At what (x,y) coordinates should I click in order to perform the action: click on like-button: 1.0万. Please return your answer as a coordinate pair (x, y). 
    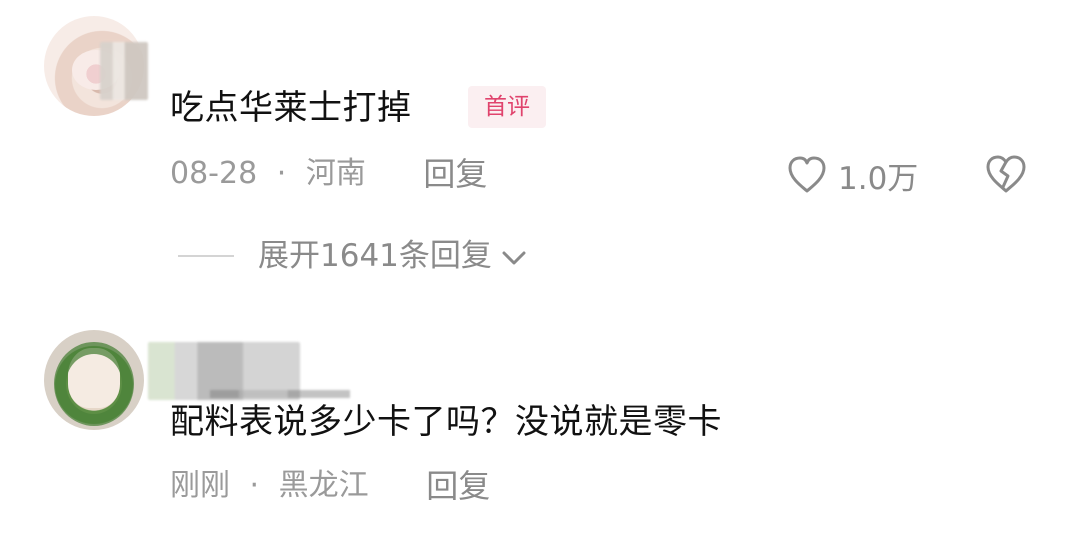
    Looking at the image, I should click on (852, 175).